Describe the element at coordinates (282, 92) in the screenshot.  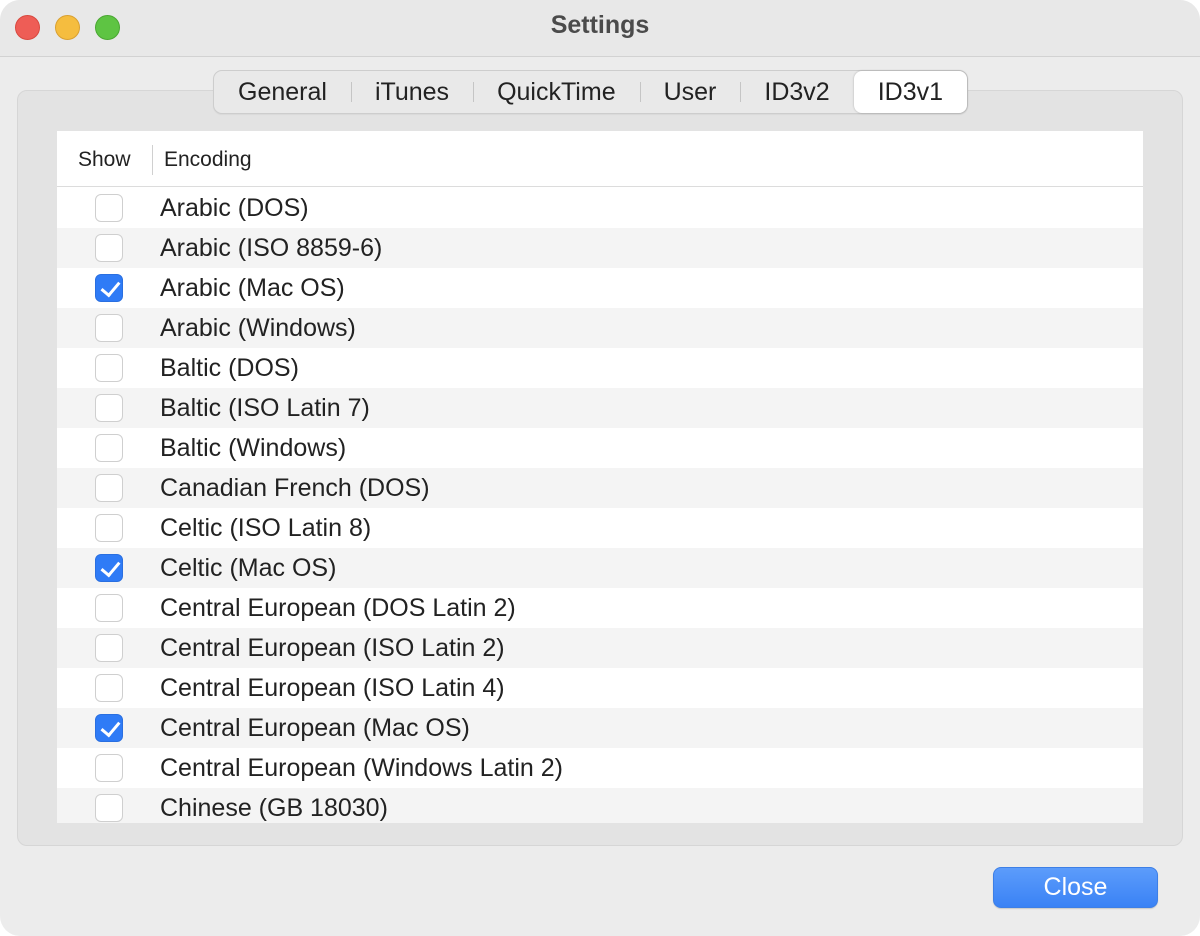
I see `tab-general: General` at that location.